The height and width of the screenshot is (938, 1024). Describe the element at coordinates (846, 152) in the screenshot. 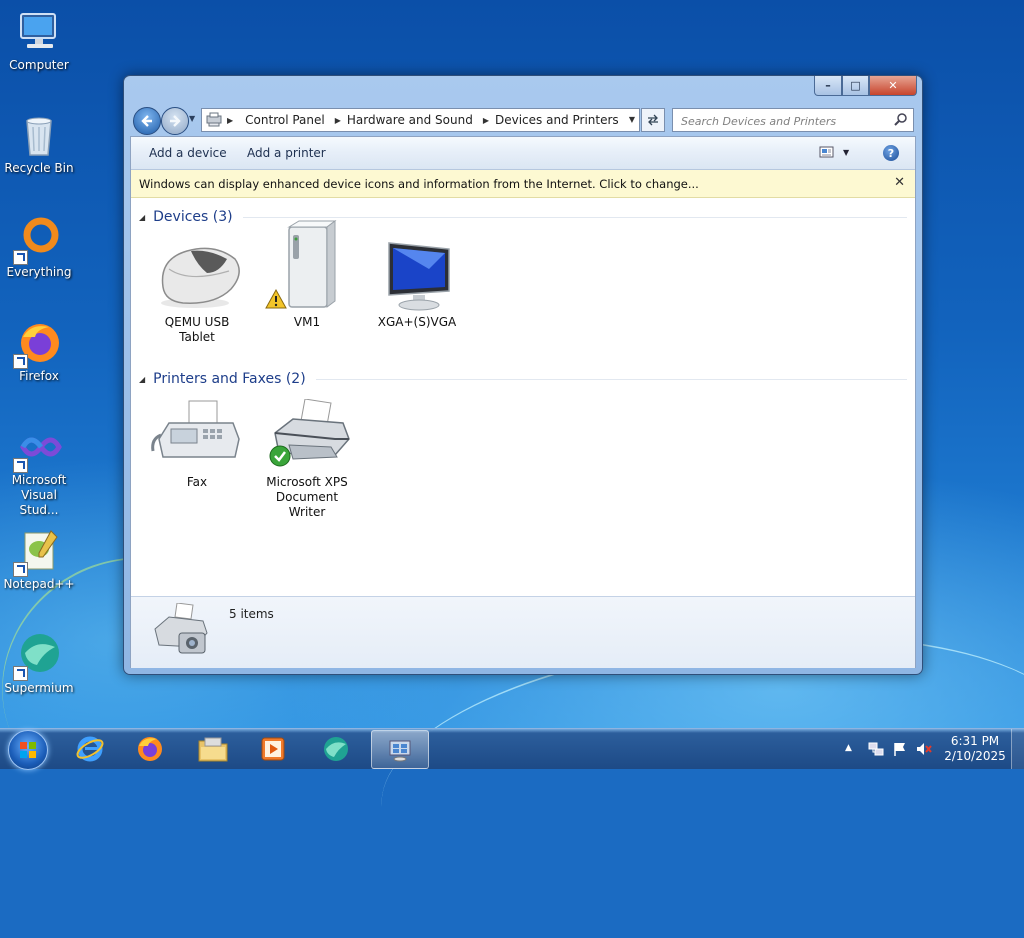

I see `view-dropdown-icon: ▼` at that location.